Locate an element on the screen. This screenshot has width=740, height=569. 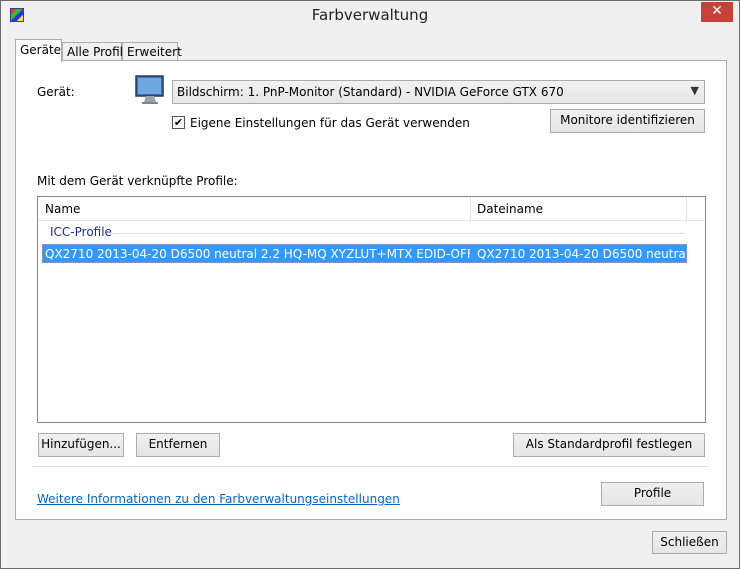
device-label: Gerät: is located at coordinates (56, 92).